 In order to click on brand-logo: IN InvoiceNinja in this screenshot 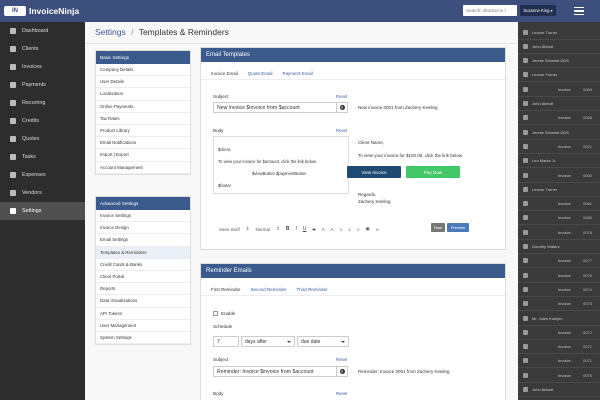, I will do `click(41, 11)`.